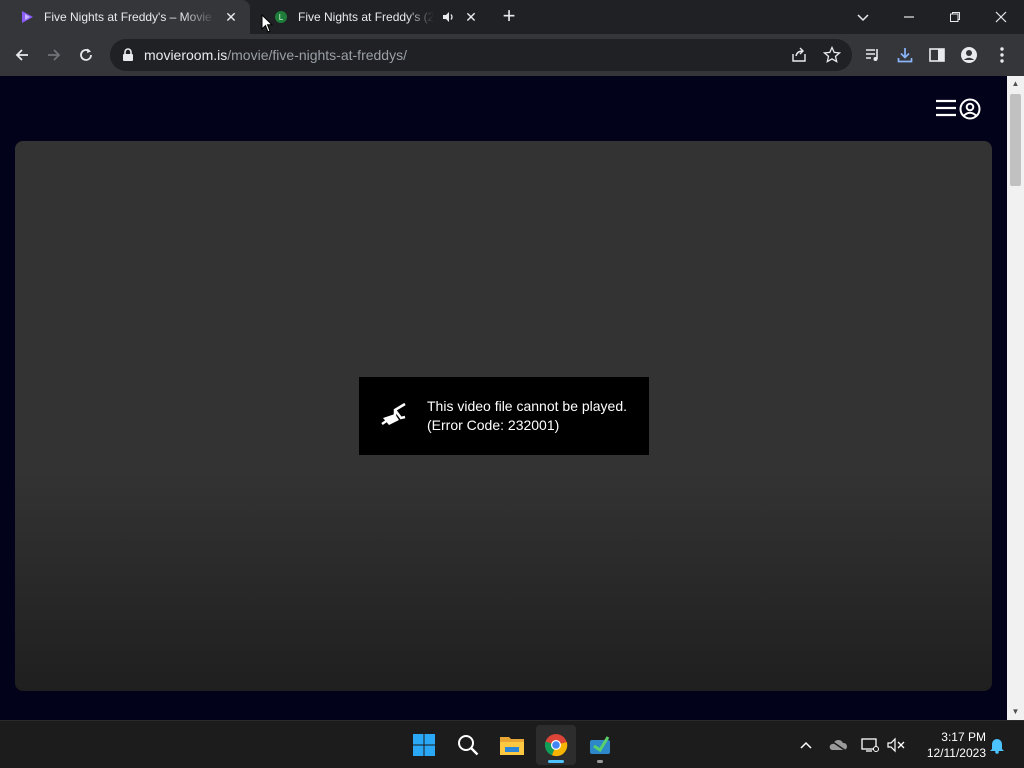 This screenshot has height=768, width=1024. What do you see at coordinates (556, 761) in the screenshot?
I see `active-app-indicator` at bounding box center [556, 761].